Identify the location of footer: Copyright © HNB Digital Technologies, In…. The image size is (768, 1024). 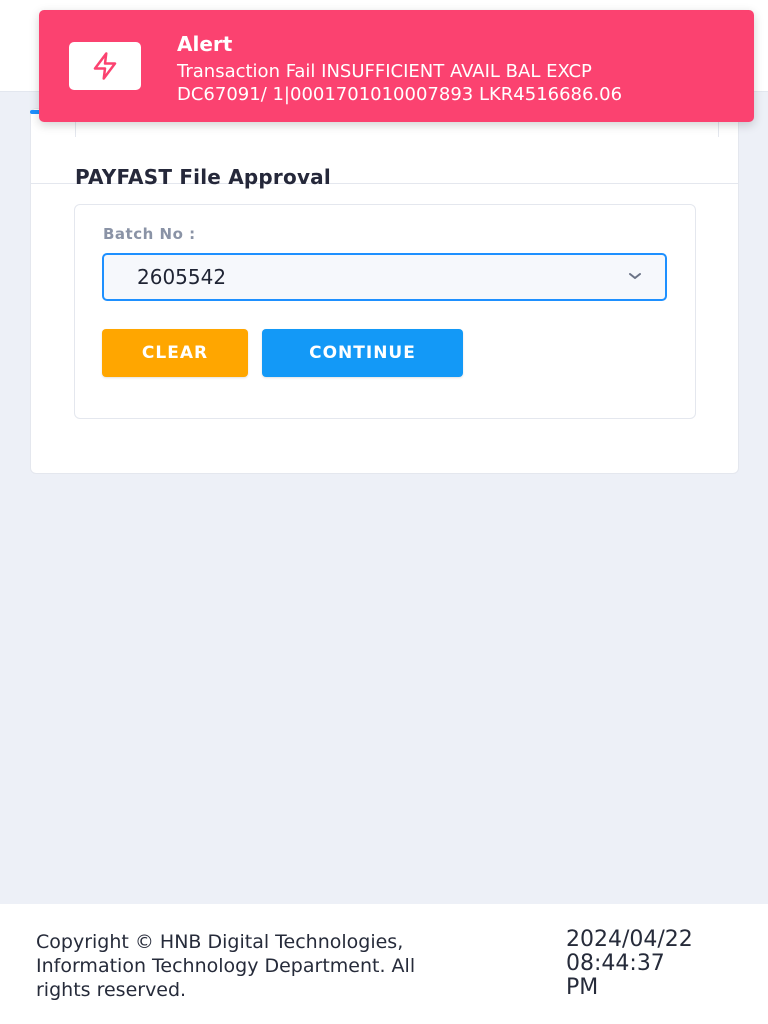
(384, 964).